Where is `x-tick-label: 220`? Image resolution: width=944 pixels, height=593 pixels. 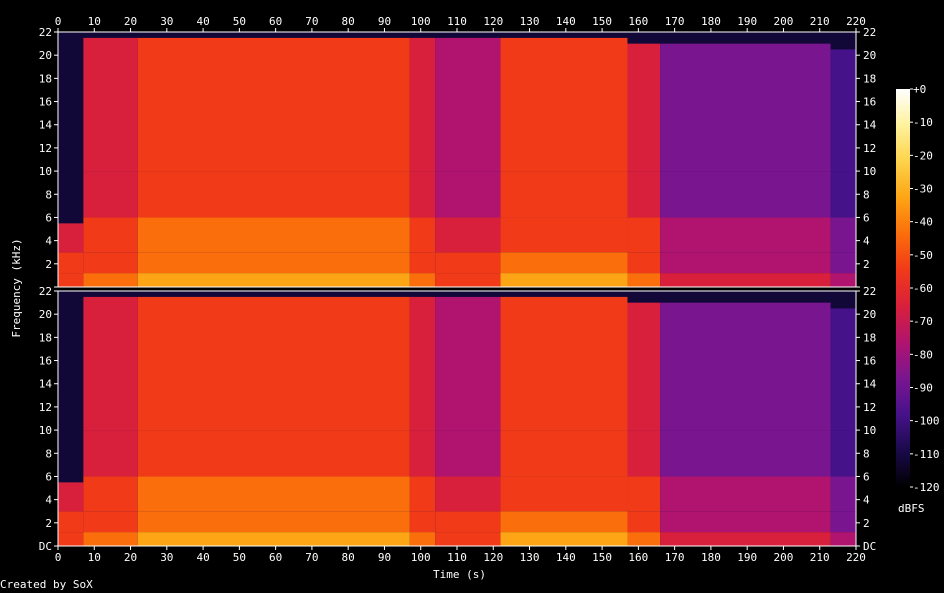 x-tick-label: 220 is located at coordinates (856, 21).